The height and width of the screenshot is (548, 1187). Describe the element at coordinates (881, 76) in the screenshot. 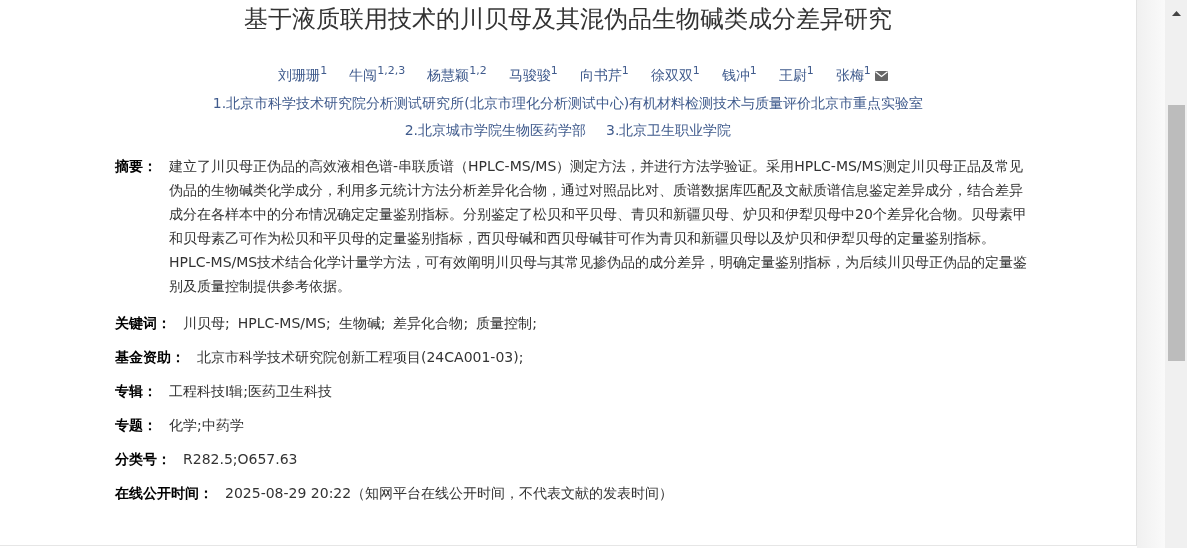

I see `mail-icon` at that location.